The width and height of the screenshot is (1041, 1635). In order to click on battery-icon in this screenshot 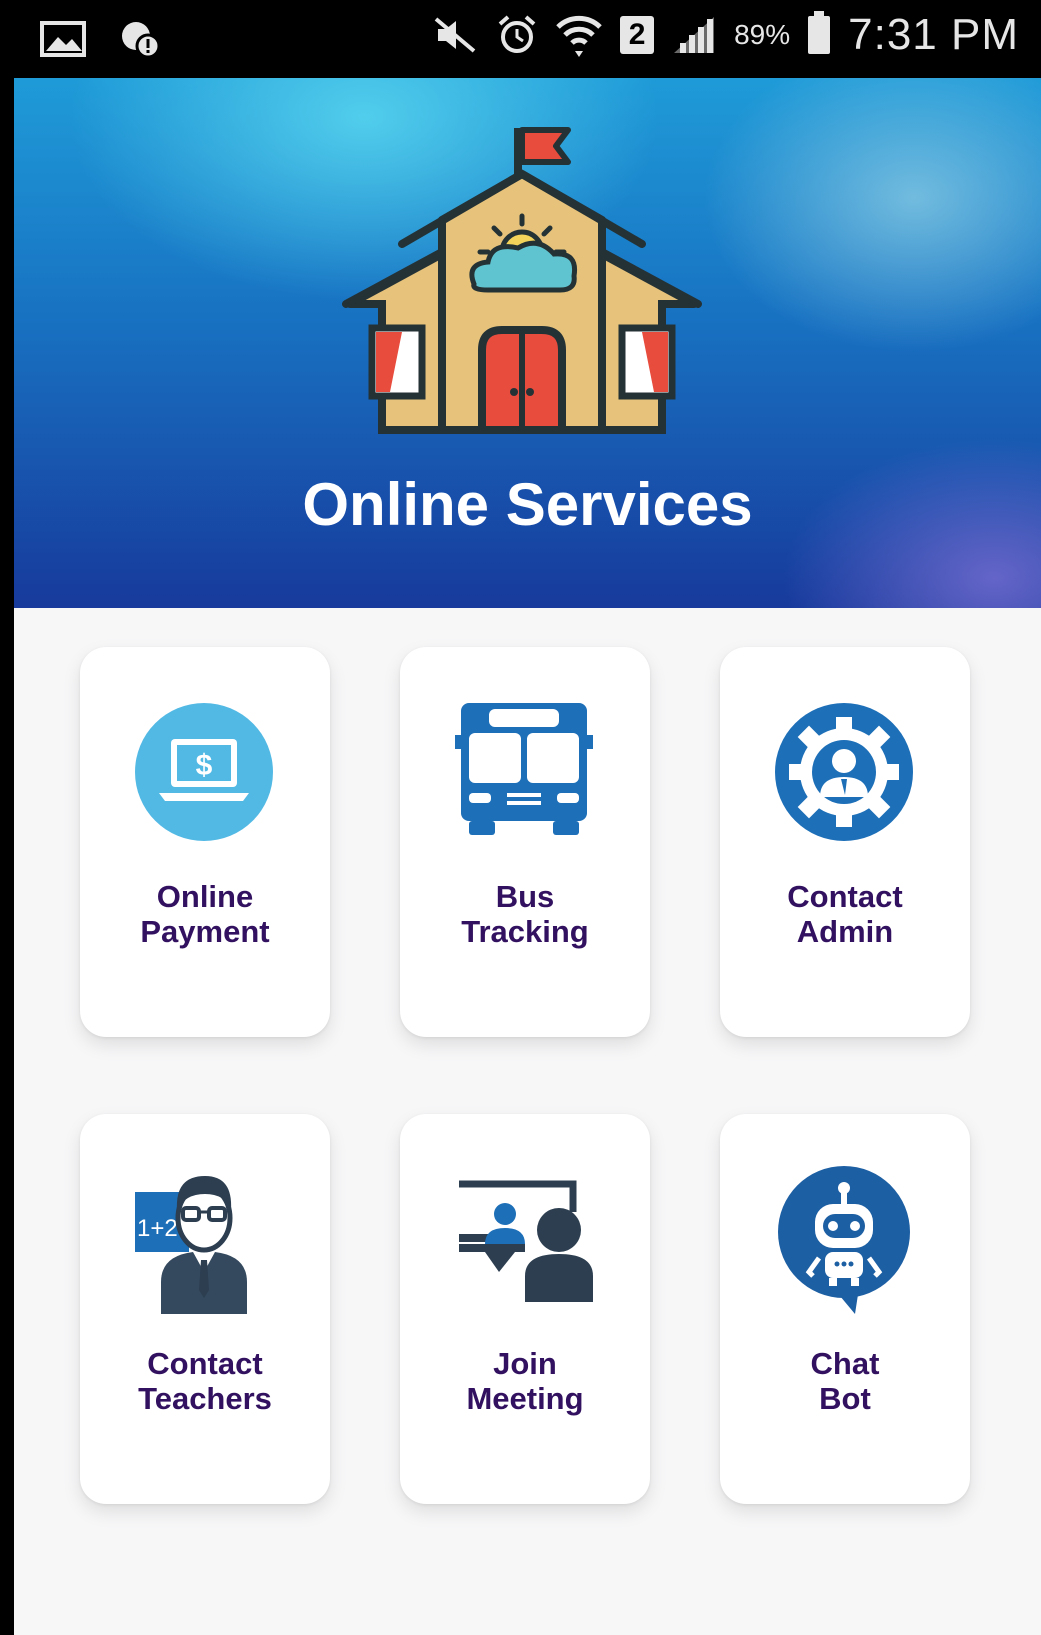, I will do `click(819, 32)`.